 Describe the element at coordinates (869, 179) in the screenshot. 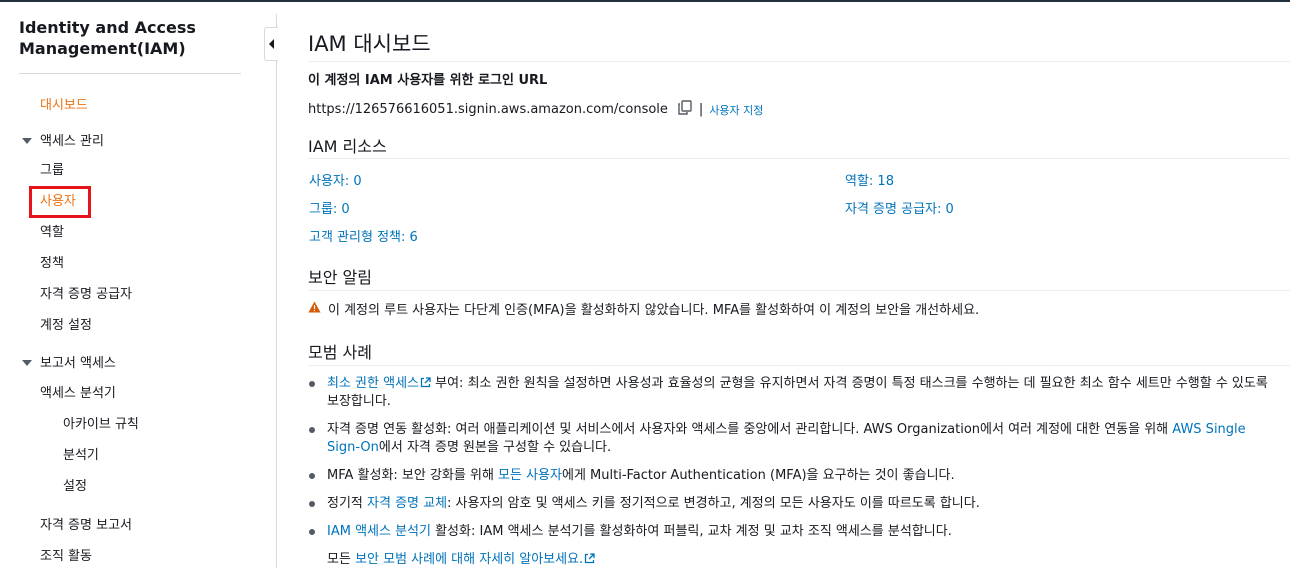

I see `resource-roles-link: 역할: 18` at that location.